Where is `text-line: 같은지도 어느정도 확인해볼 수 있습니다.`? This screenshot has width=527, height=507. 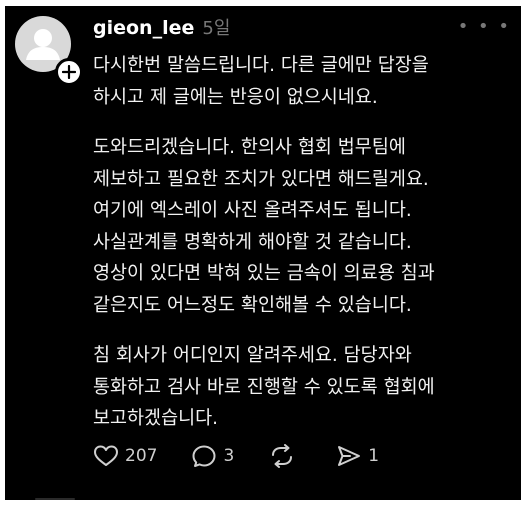 text-line: 같은지도 어느정도 확인해볼 수 있습니다. is located at coordinates (252, 305).